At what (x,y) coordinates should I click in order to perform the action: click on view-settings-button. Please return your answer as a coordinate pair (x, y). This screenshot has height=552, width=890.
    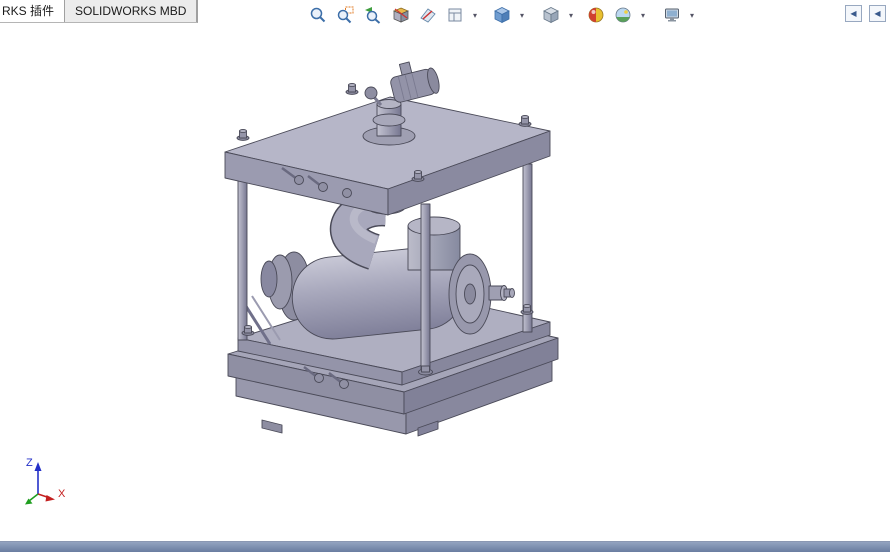
    Looking at the image, I should click on (672, 15).